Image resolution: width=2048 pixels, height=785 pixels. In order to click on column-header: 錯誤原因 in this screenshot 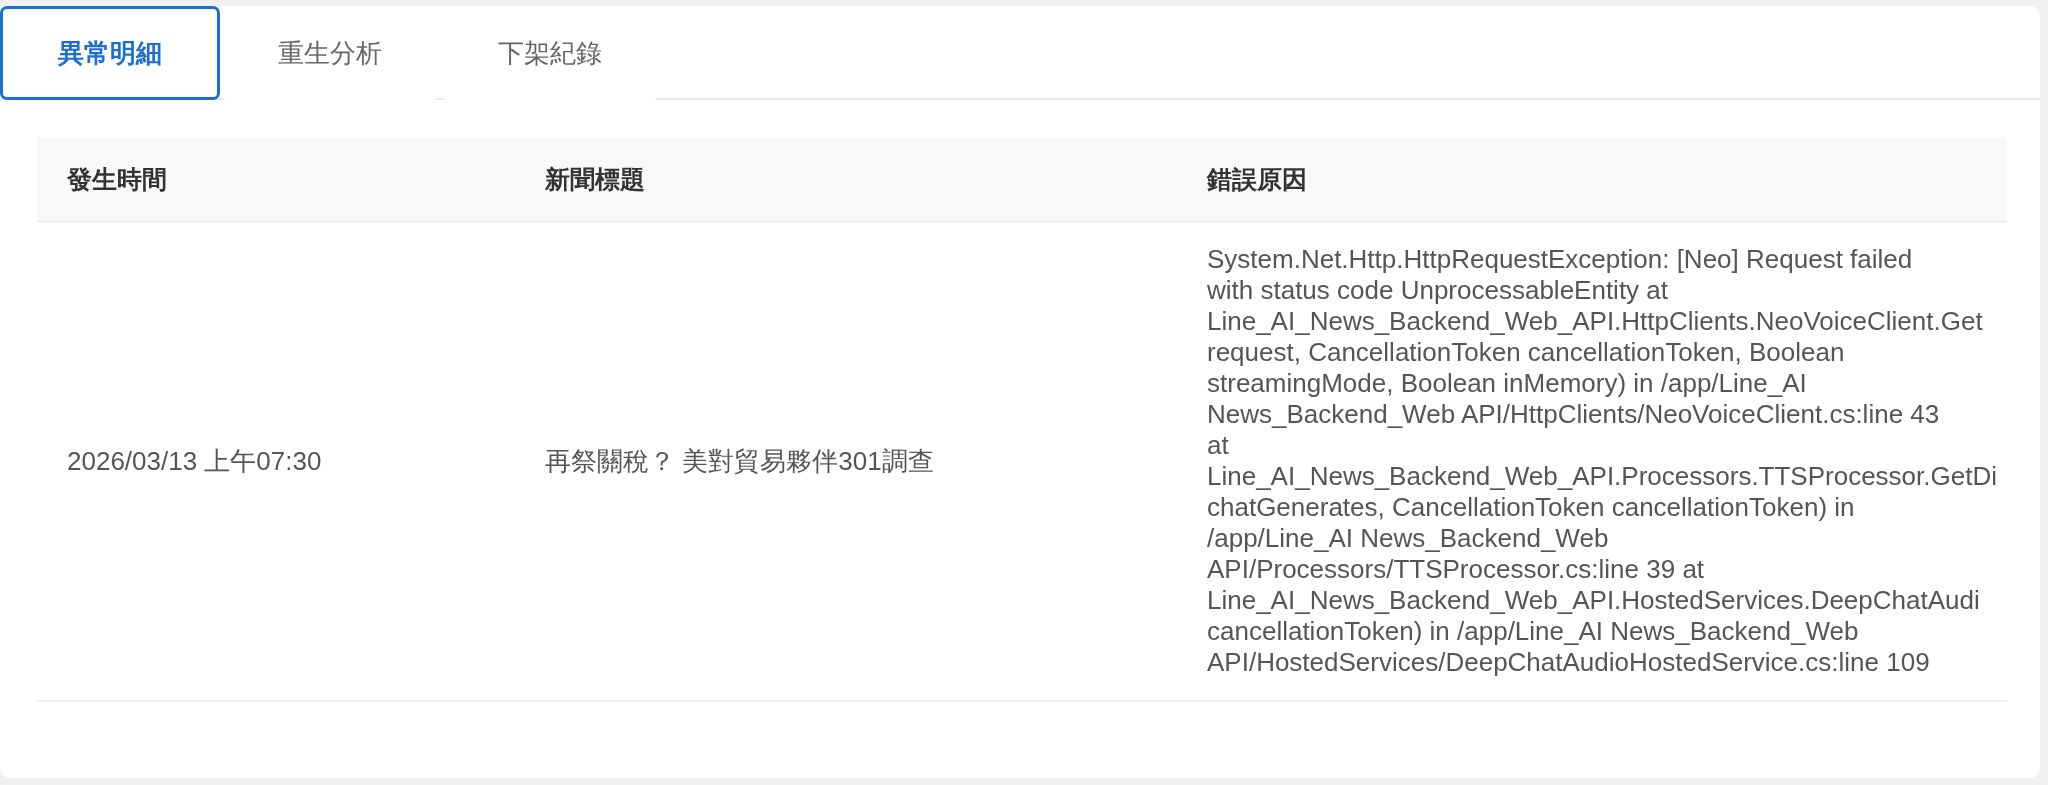, I will do `click(1257, 179)`.